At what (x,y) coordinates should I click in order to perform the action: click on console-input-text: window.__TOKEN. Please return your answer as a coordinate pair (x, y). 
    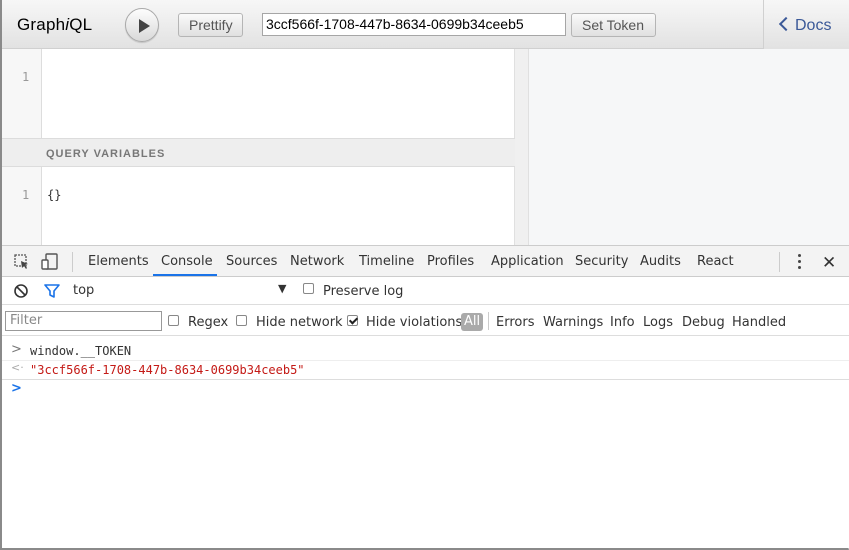
    Looking at the image, I should click on (81, 351).